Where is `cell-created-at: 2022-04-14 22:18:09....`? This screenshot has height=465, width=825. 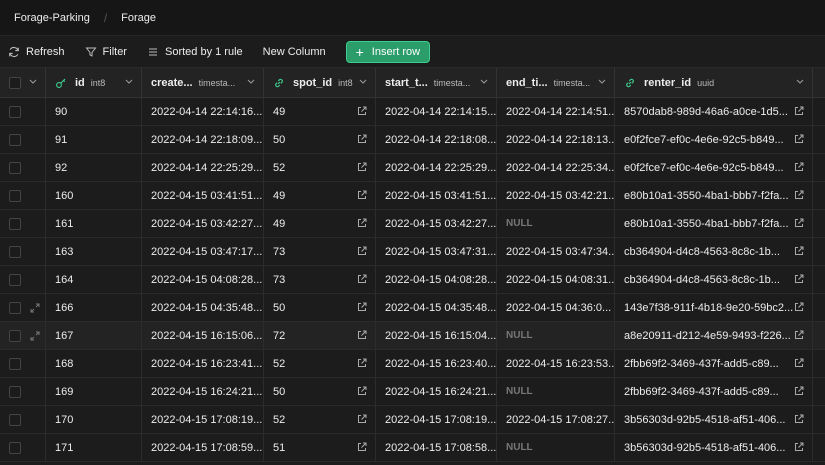 cell-created-at: 2022-04-14 22:18:09.... is located at coordinates (203, 139).